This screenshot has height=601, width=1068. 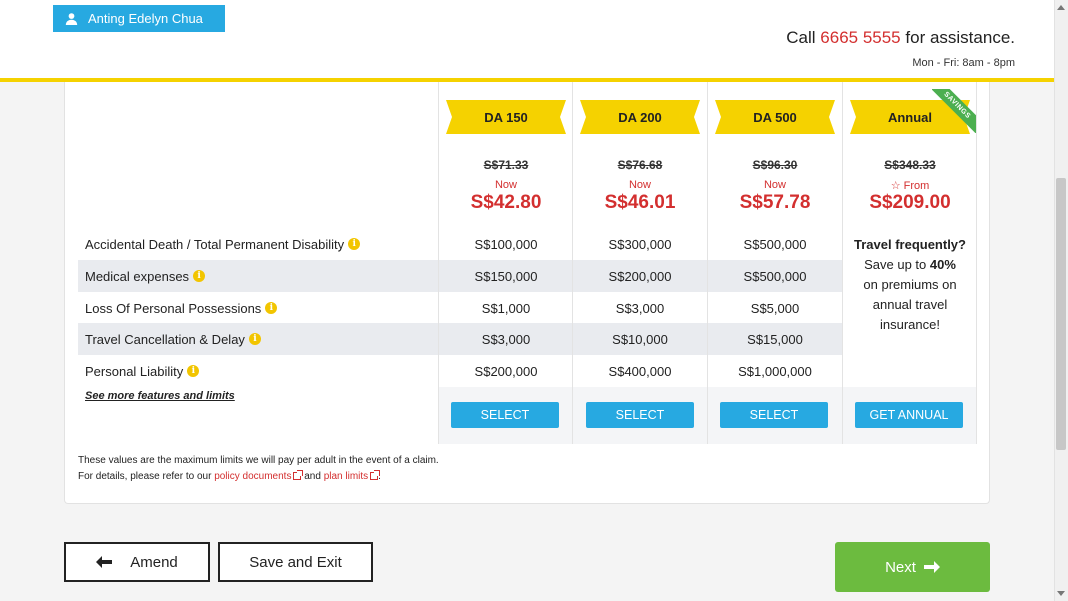 I want to click on old-price: S$96.30, so click(x=775, y=165).